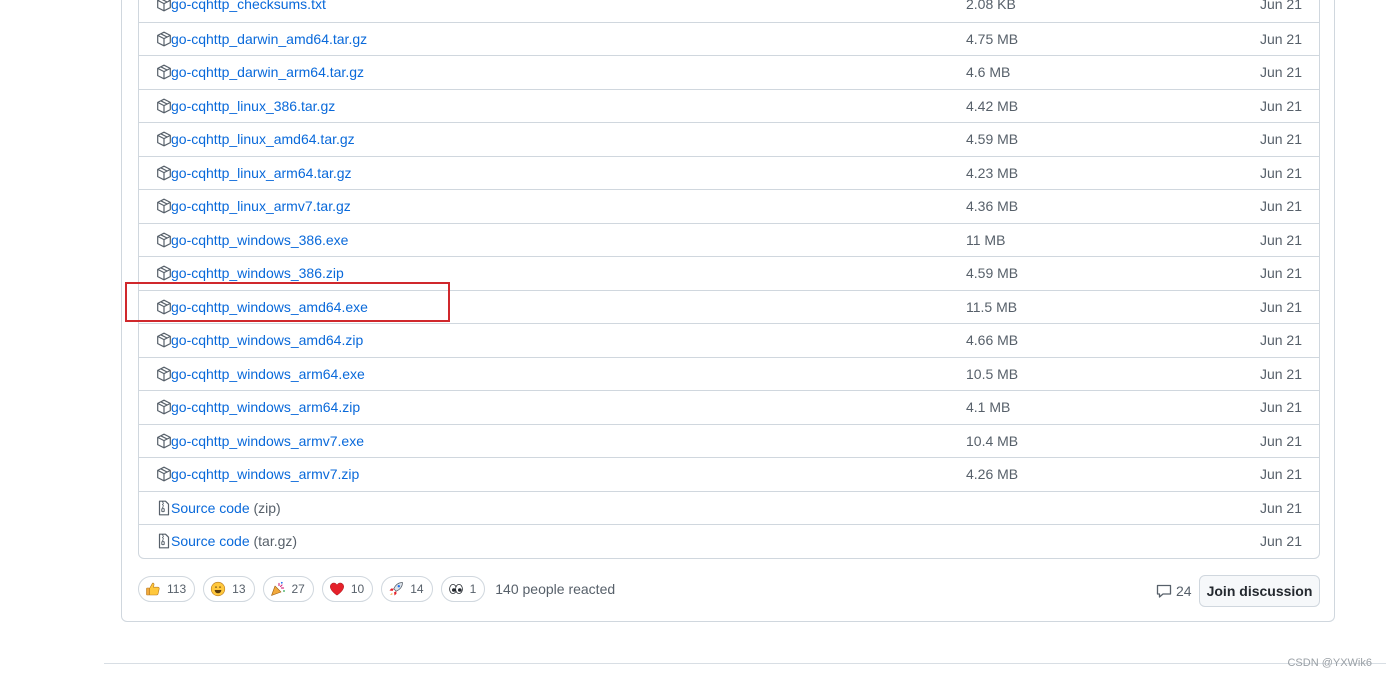 This screenshot has height=678, width=1386. I want to click on source-code-row: Source code (tar.gz) Jun 21, so click(729, 541).